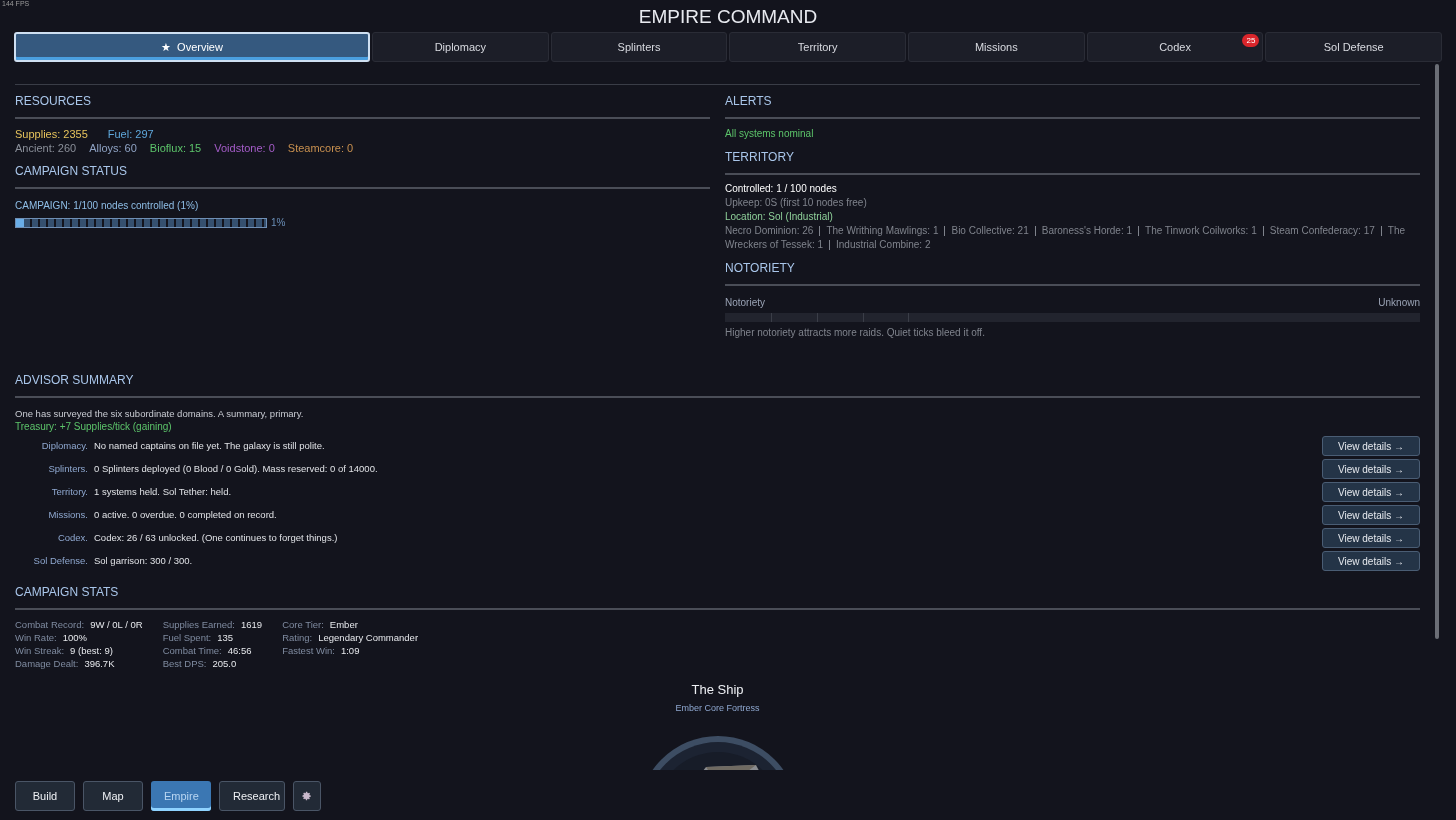 This screenshot has width=1456, height=820. I want to click on stat-label: Fastest Win:, so click(308, 650).